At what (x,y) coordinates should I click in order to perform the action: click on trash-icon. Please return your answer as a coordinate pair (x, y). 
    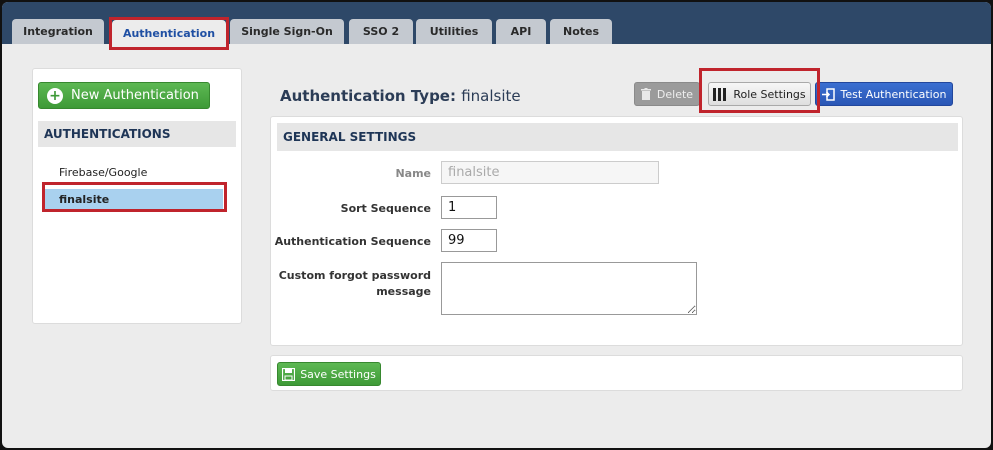
    Looking at the image, I should click on (645, 94).